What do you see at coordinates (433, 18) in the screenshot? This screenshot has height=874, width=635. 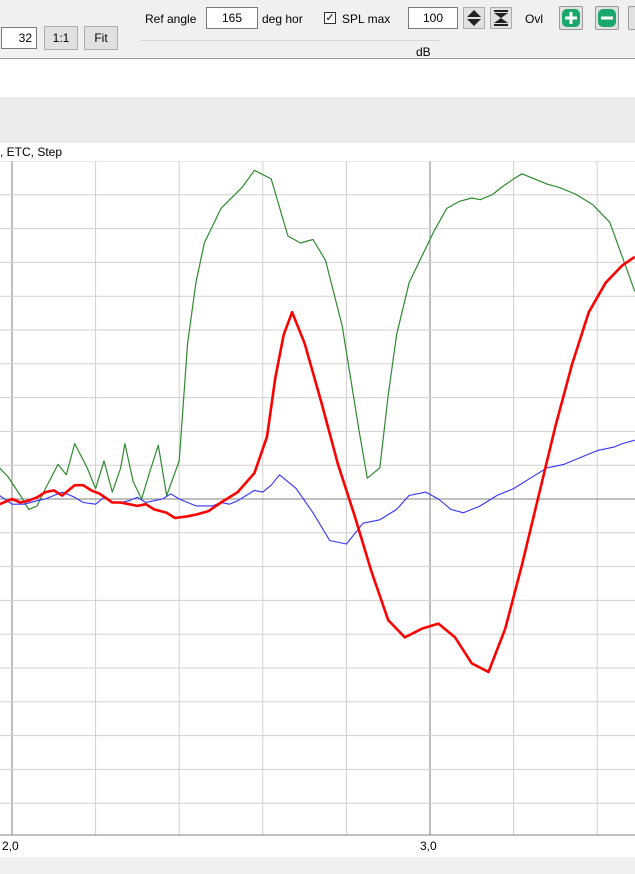 I see `spl-max-field: 100` at bounding box center [433, 18].